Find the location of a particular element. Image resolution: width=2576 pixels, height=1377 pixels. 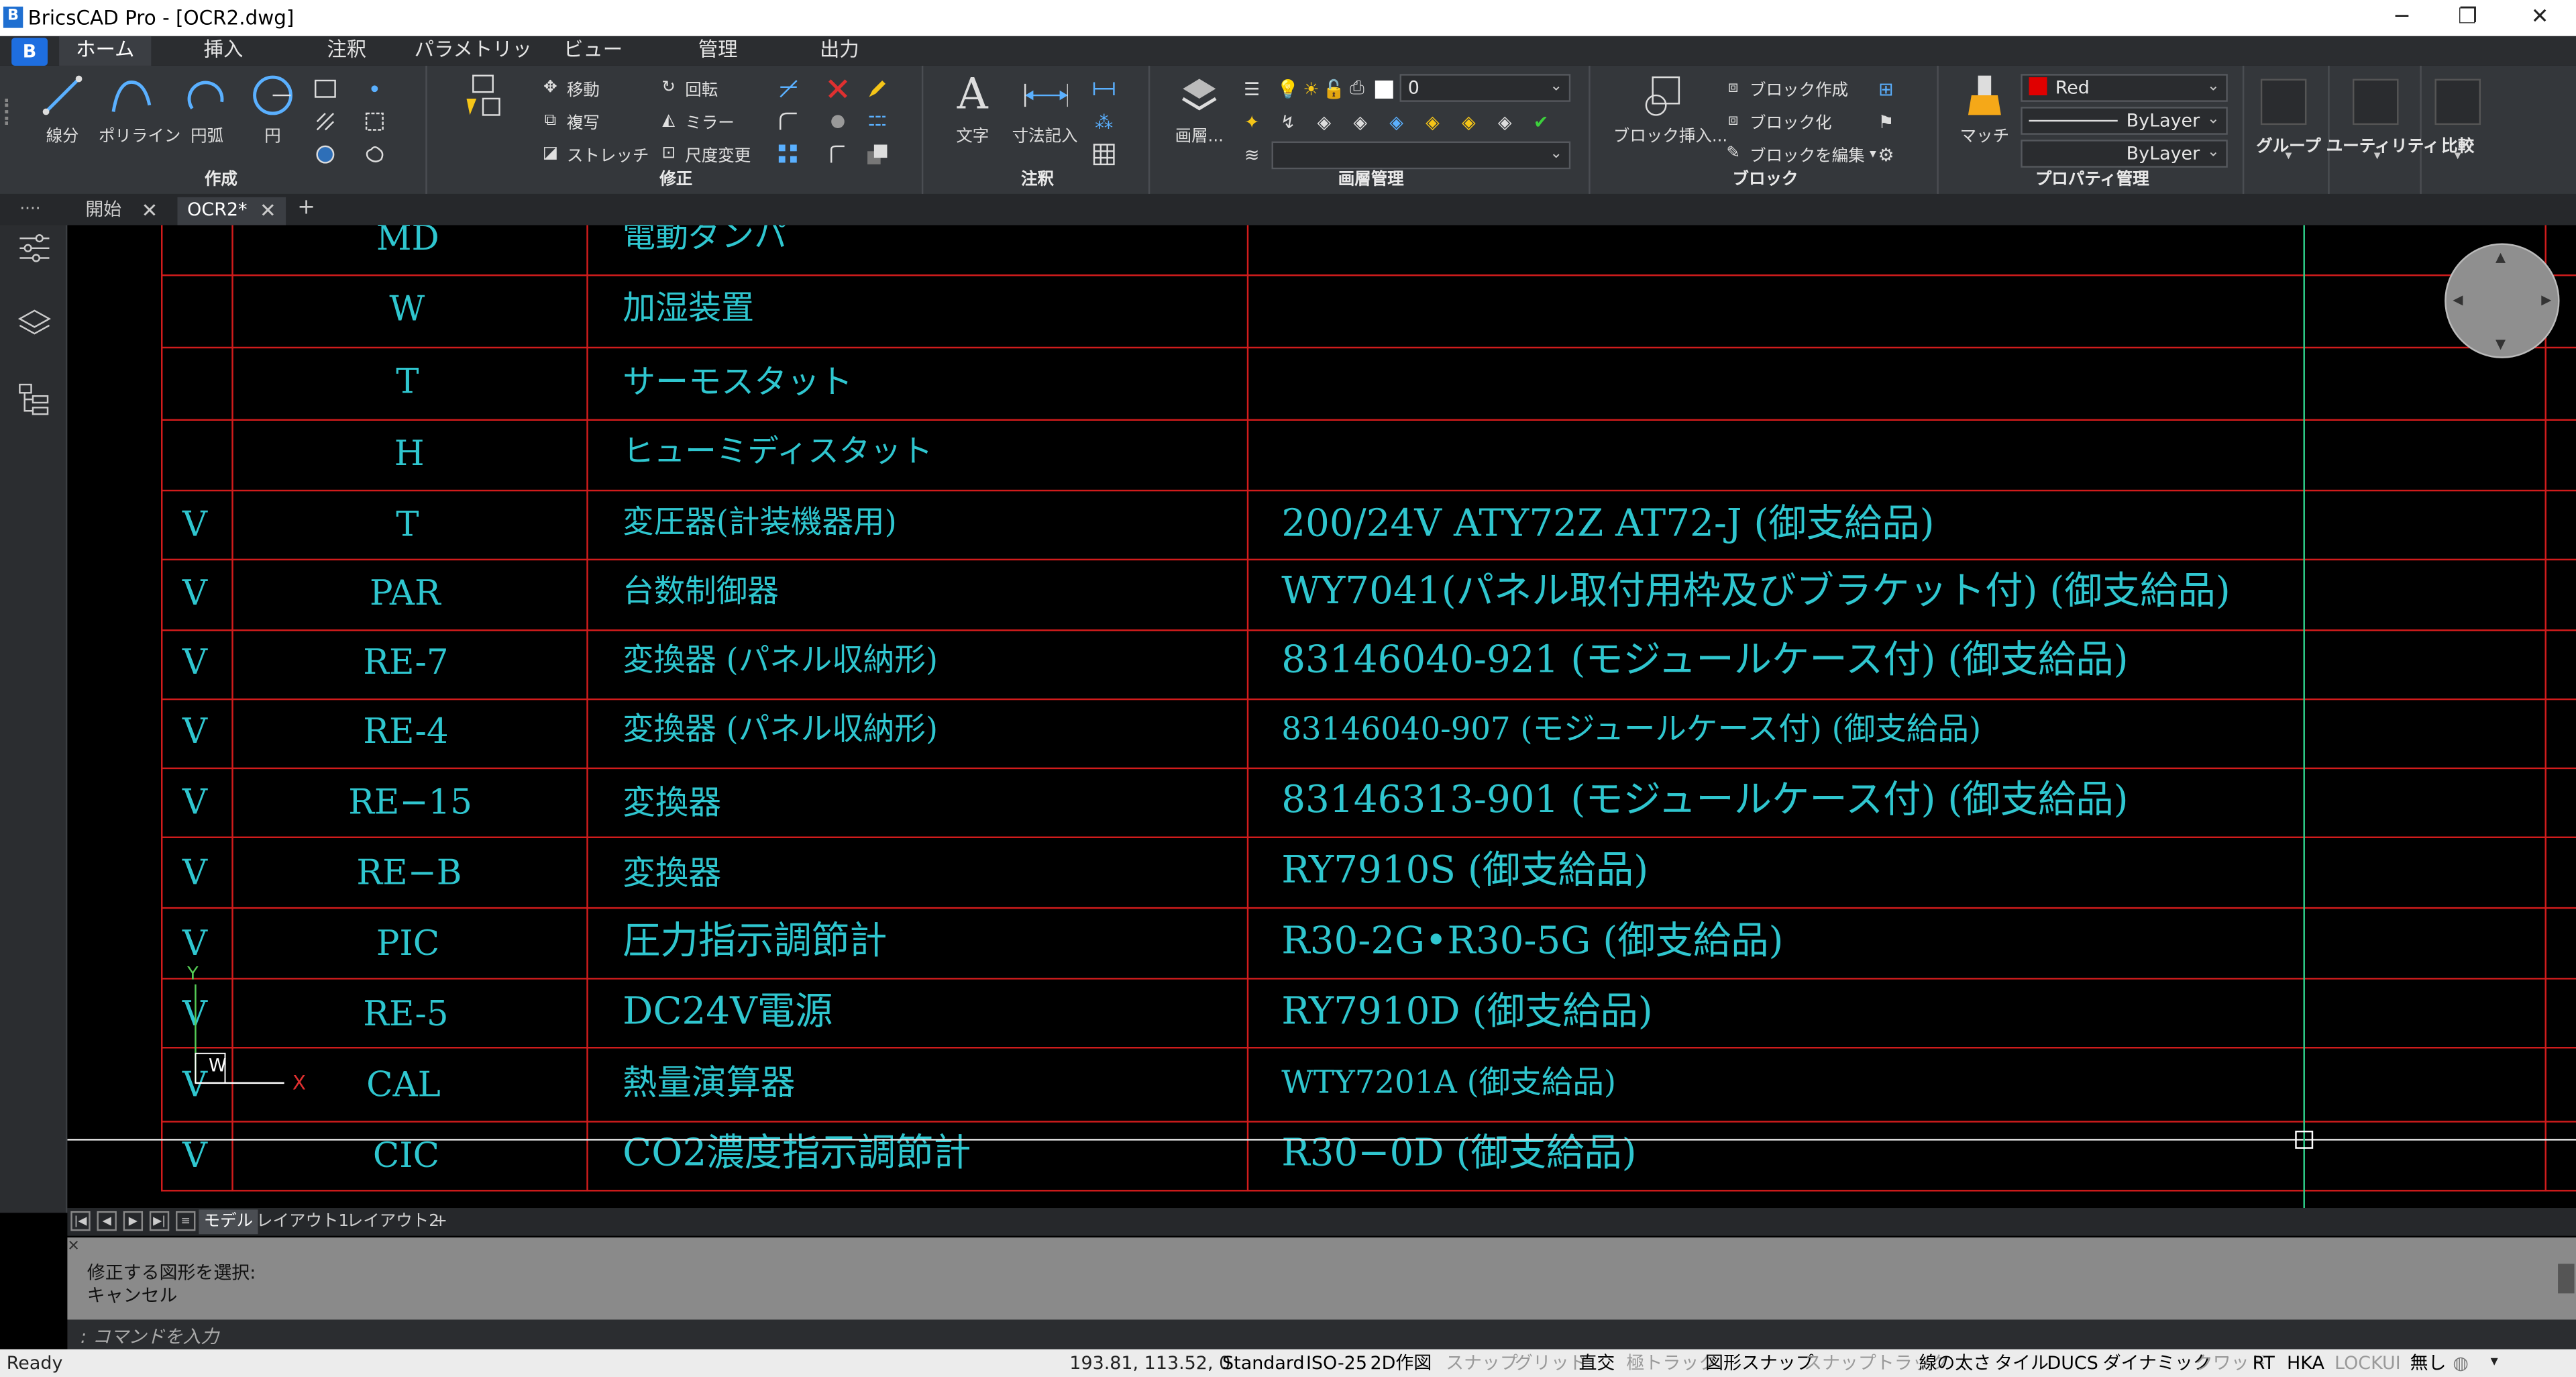

lineweight-dropdown: ByLayer ⌄ is located at coordinates (2124, 154).